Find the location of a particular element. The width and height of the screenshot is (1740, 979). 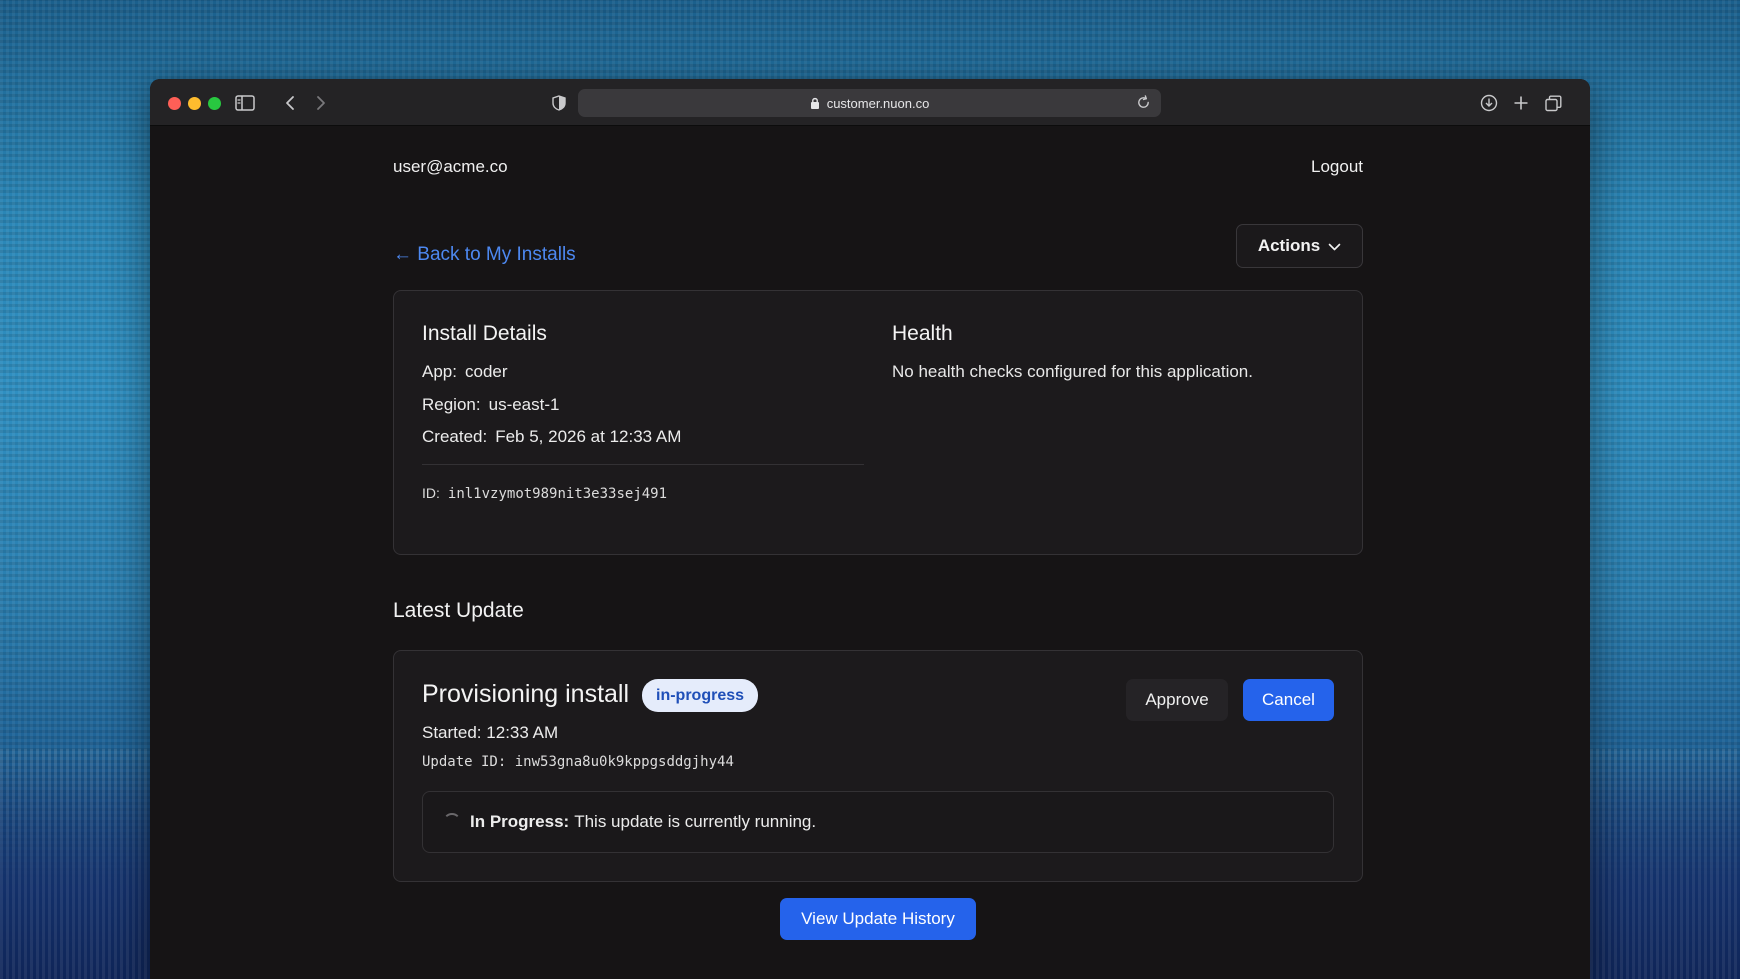

view-update-history-button: View Update History is located at coordinates (878, 919).